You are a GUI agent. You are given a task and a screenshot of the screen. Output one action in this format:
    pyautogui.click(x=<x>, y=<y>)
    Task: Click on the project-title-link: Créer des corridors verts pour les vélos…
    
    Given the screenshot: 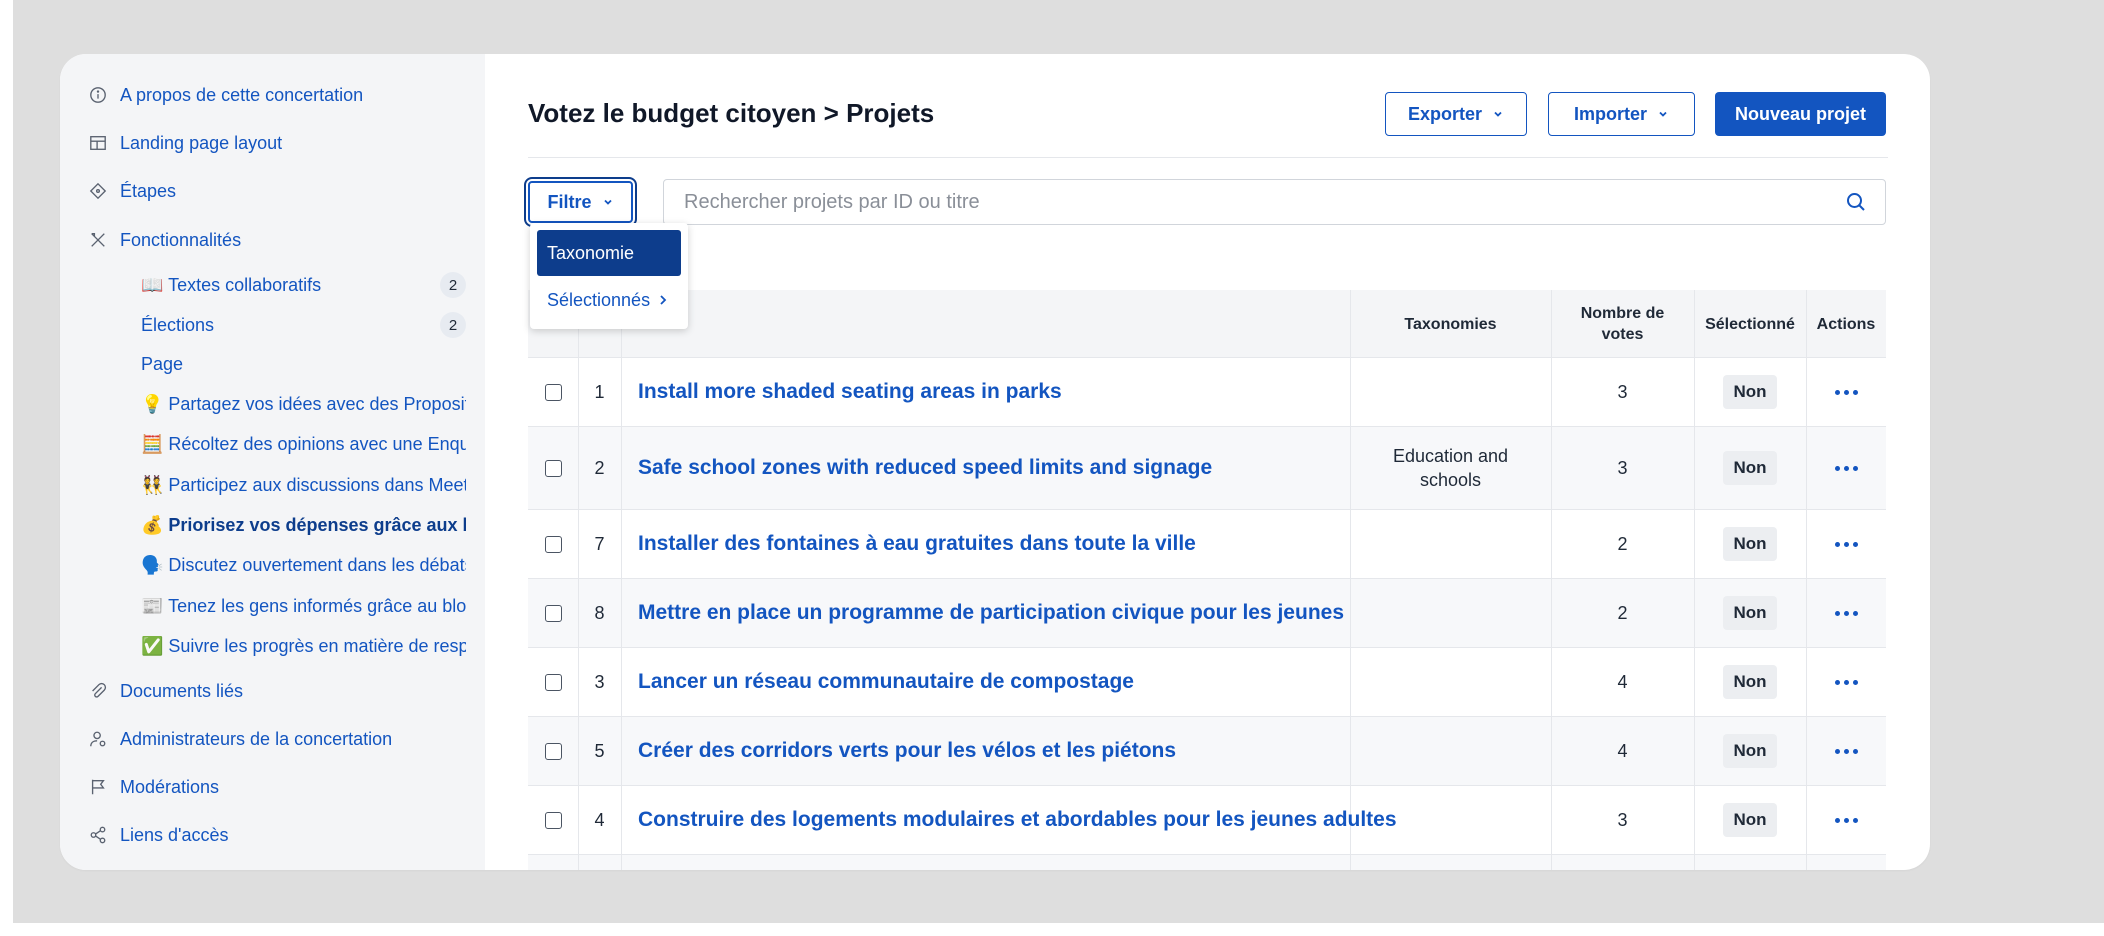 What is the action you would take?
    pyautogui.click(x=907, y=751)
    